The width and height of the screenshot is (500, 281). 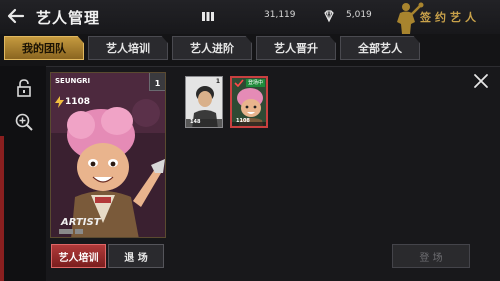 What do you see at coordinates (208, 16) in the screenshot?
I see `energy-bars-icon` at bounding box center [208, 16].